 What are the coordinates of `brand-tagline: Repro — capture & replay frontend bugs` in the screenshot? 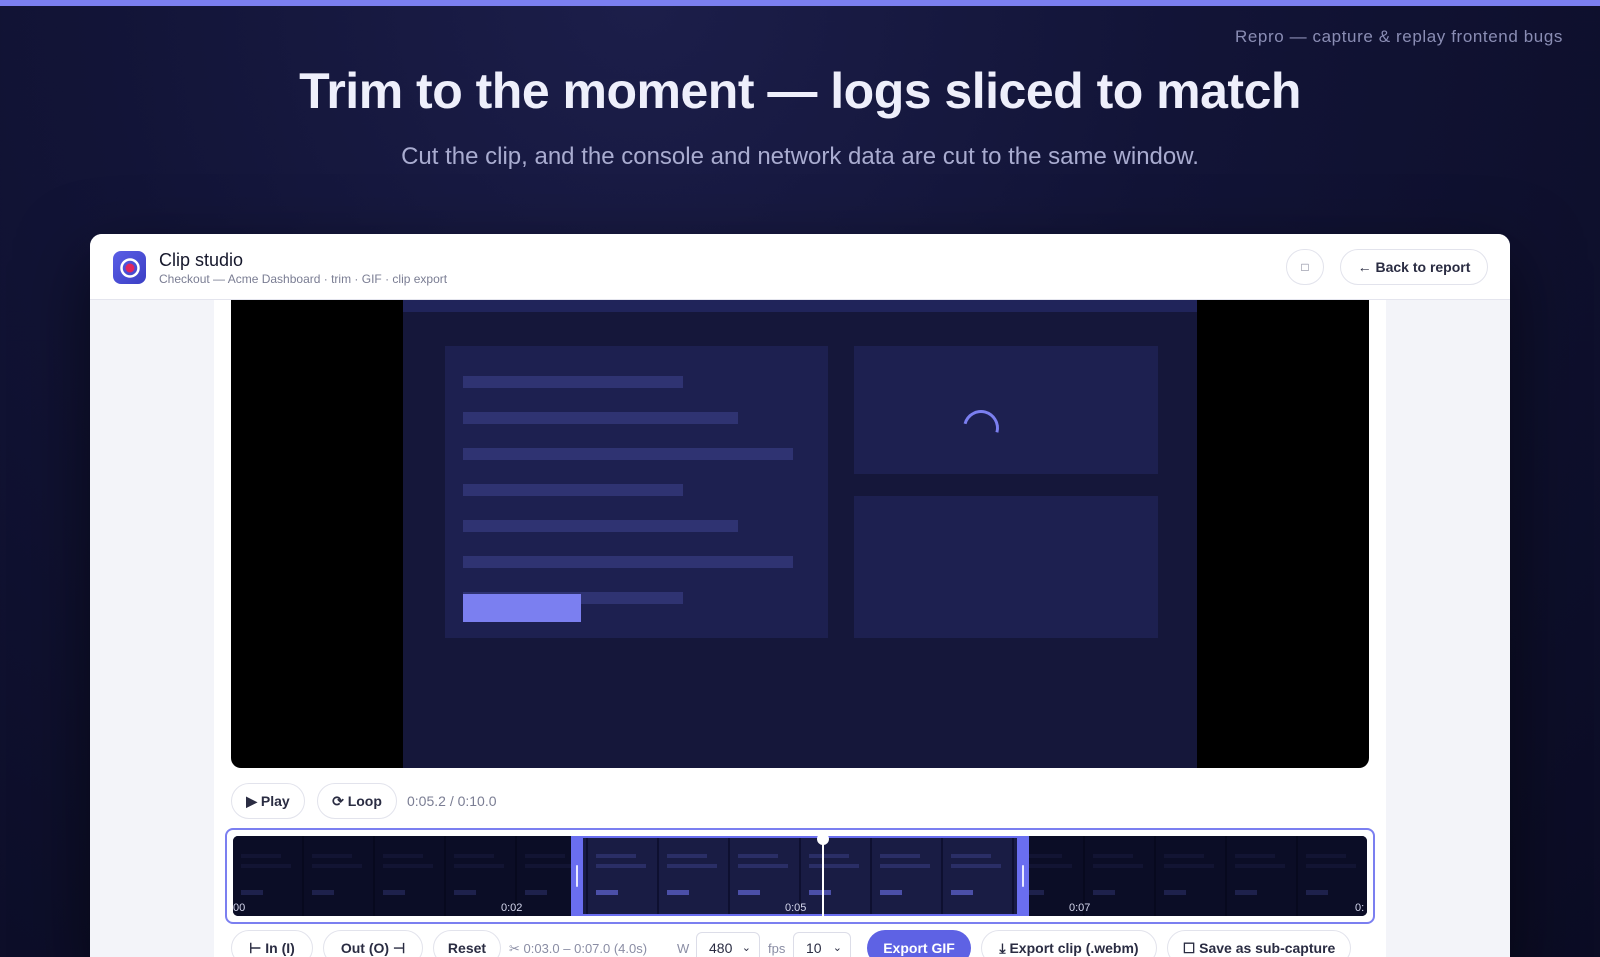 It's located at (1398, 36).